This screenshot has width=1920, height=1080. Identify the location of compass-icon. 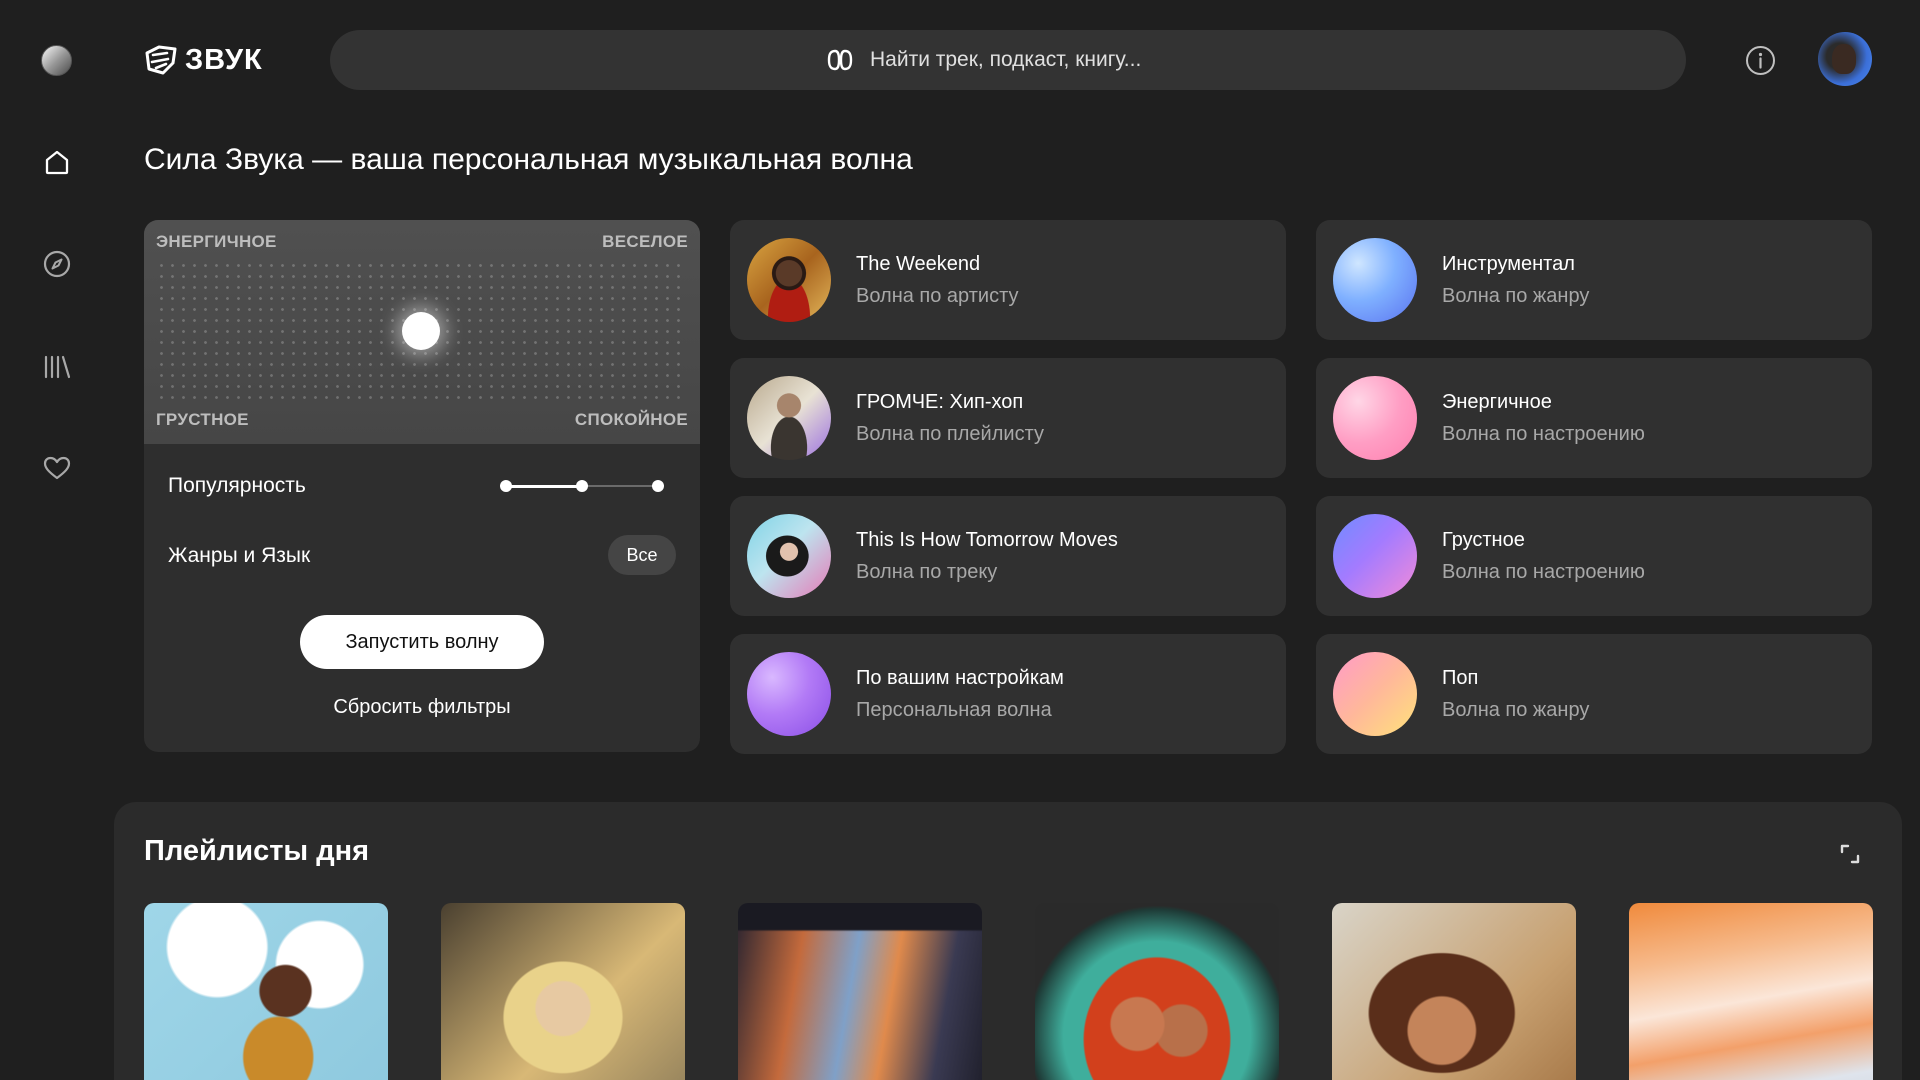
(57, 264).